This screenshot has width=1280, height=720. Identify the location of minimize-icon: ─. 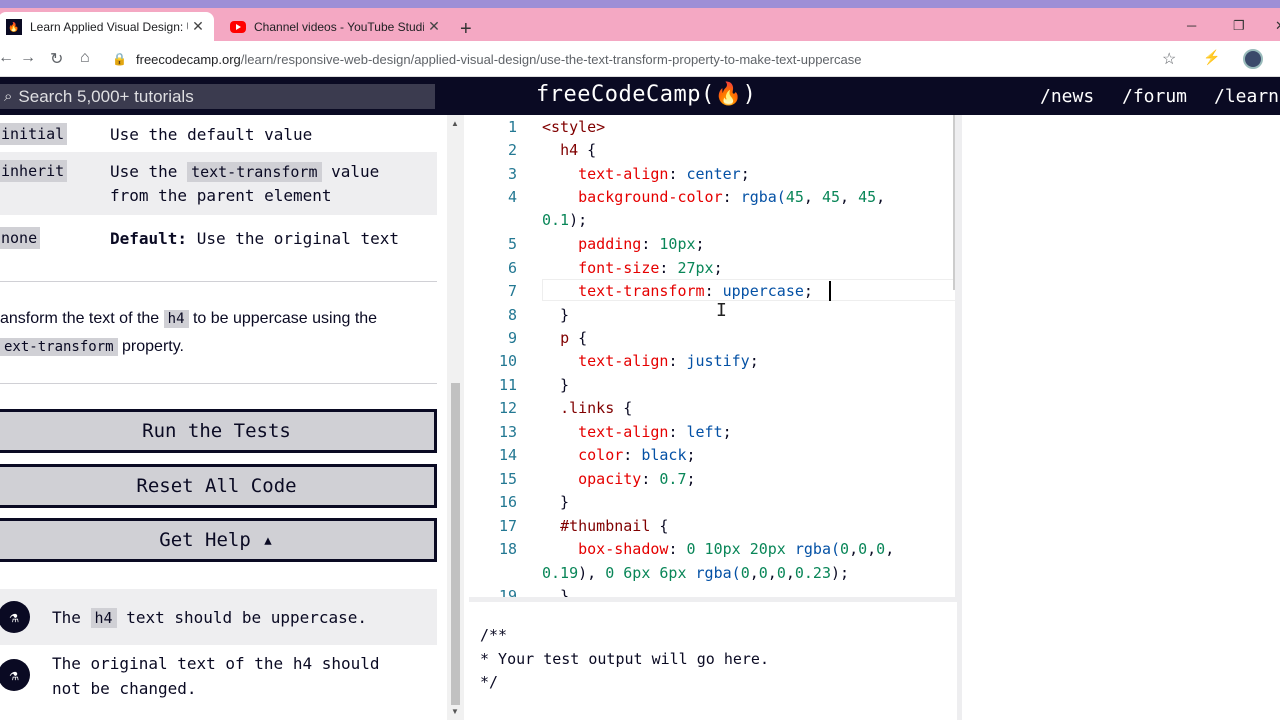
(1191, 25).